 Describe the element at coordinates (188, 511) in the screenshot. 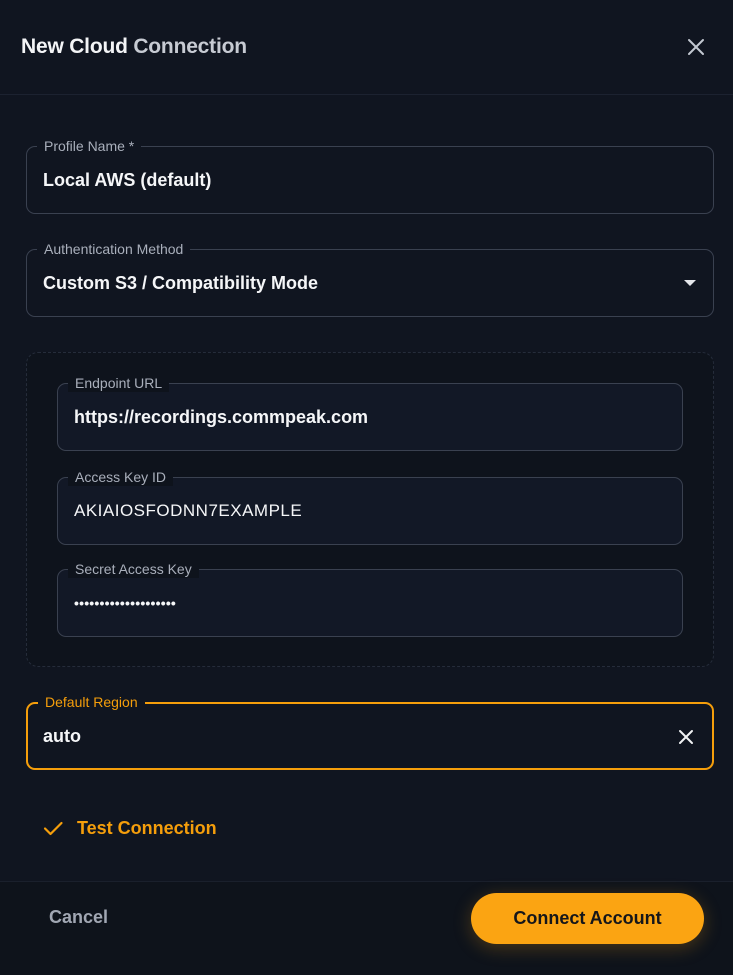

I see `access-key-id-input: AKIAIOSFODNN7EXAMPLE` at that location.